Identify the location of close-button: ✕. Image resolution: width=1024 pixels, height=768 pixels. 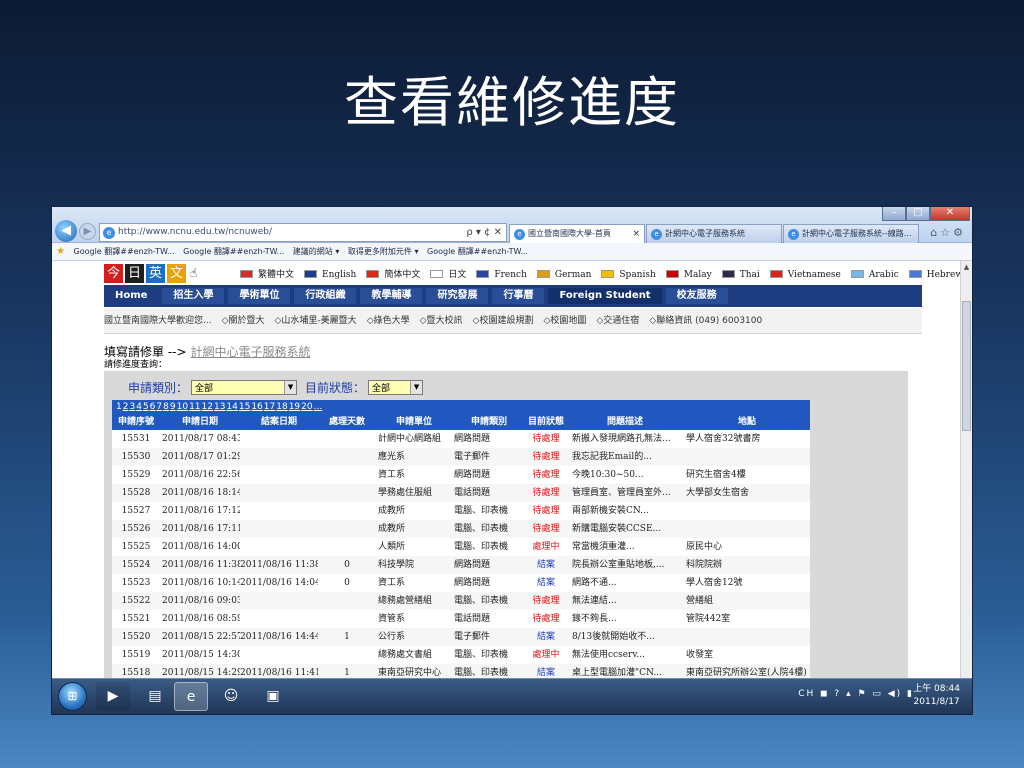
(950, 214).